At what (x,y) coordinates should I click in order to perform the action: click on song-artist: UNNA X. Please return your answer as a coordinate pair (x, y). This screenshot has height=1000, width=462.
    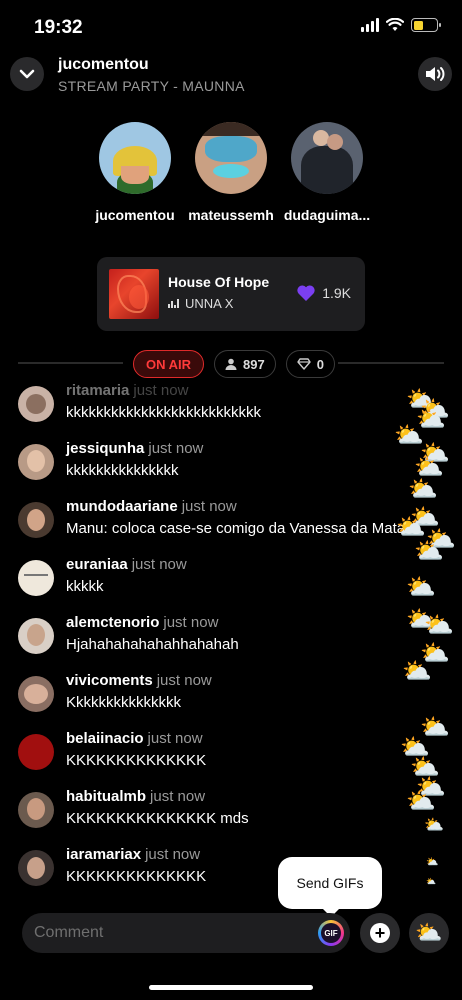
    Looking at the image, I should click on (209, 303).